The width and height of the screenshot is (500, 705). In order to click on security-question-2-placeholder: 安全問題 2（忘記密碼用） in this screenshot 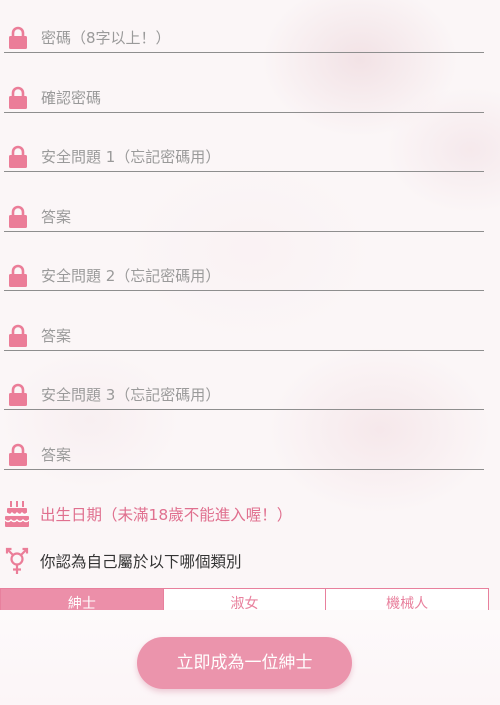, I will do `click(131, 276)`.